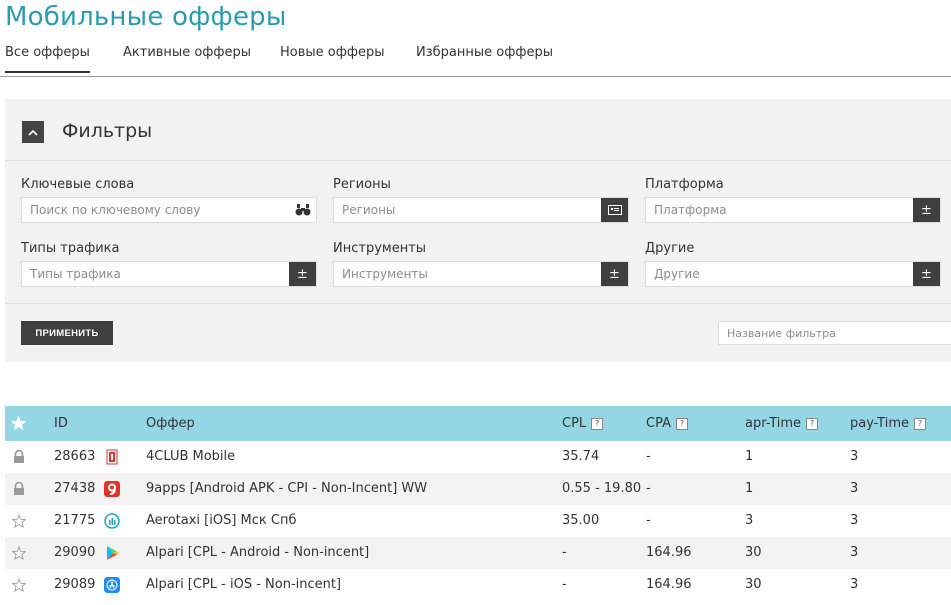  Describe the element at coordinates (684, 184) in the screenshot. I see `platform-label: Платформа` at that location.